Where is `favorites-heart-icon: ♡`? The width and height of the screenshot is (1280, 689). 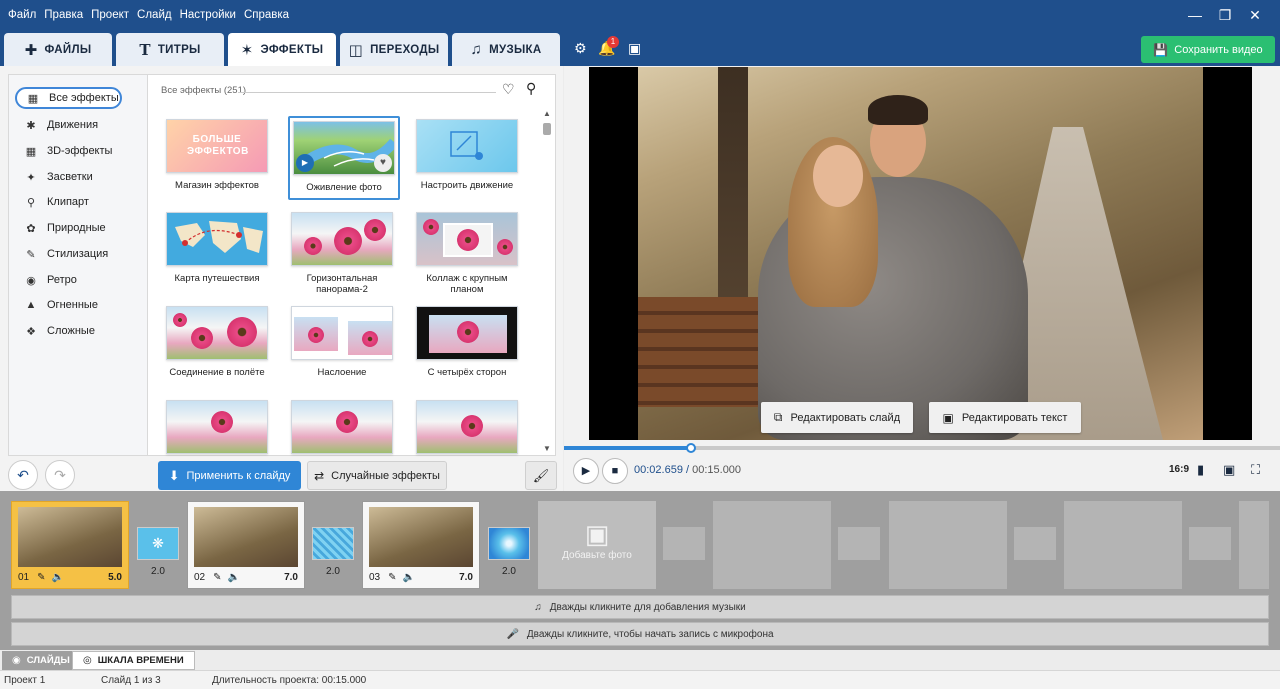 favorites-heart-icon: ♡ is located at coordinates (508, 89).